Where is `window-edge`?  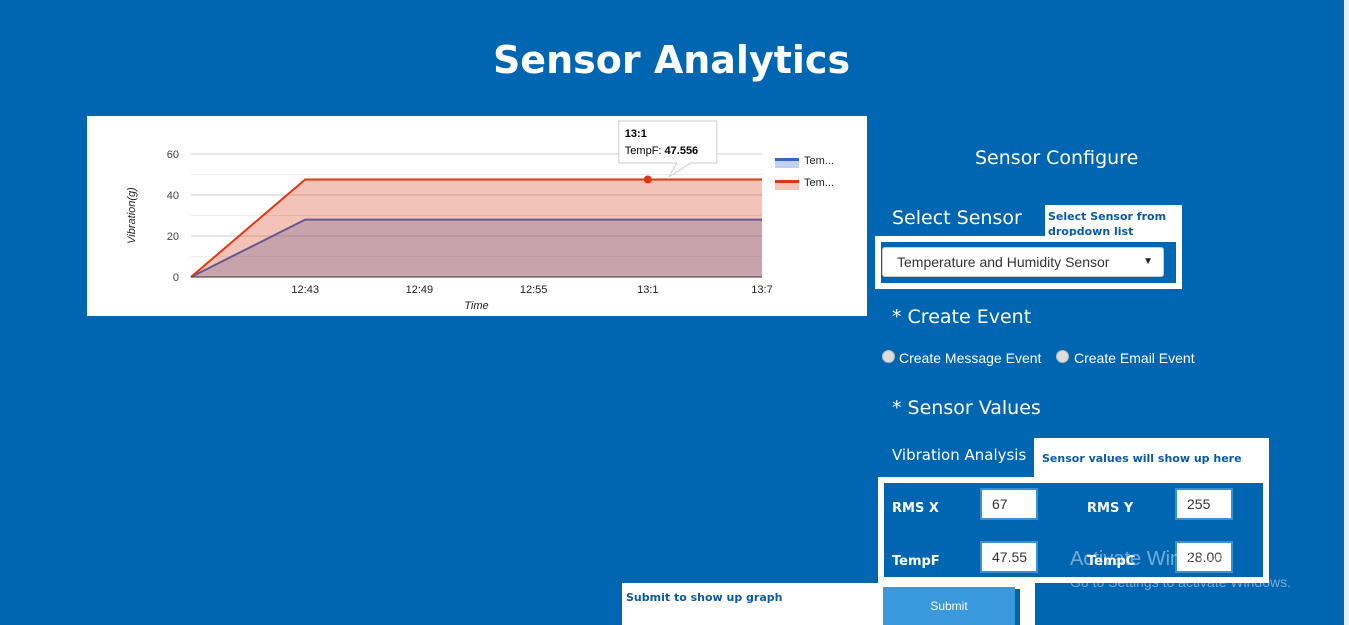 window-edge is located at coordinates (1346, 312).